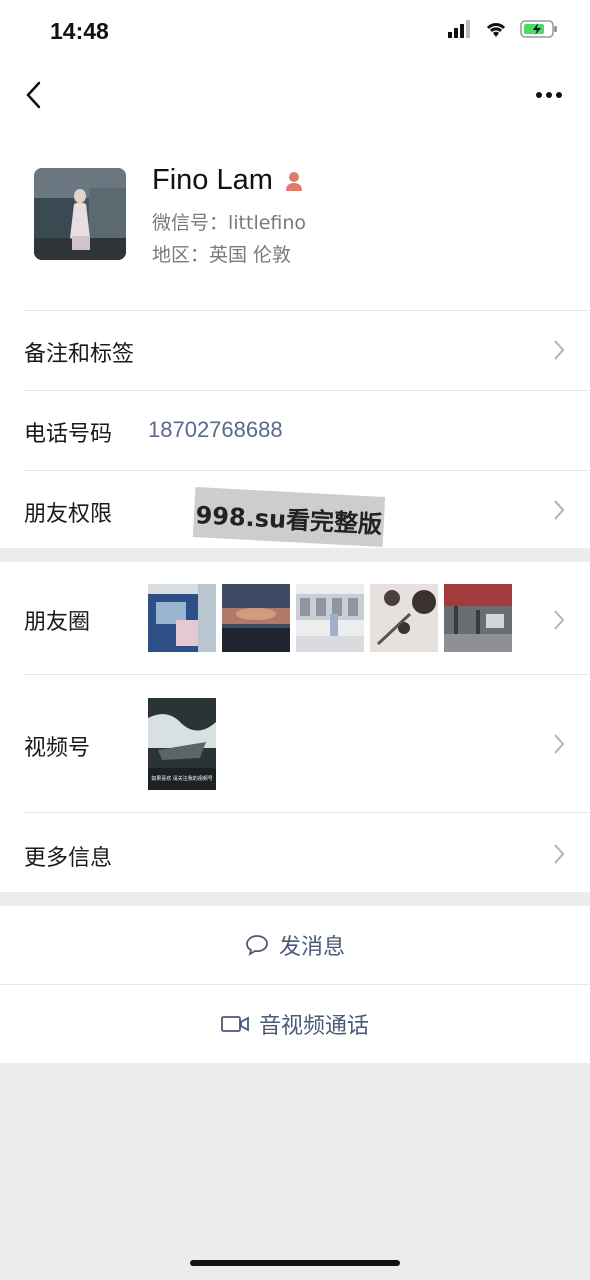 Image resolution: width=590 pixels, height=1280 pixels. I want to click on name-row: Fino Lam, so click(228, 180).